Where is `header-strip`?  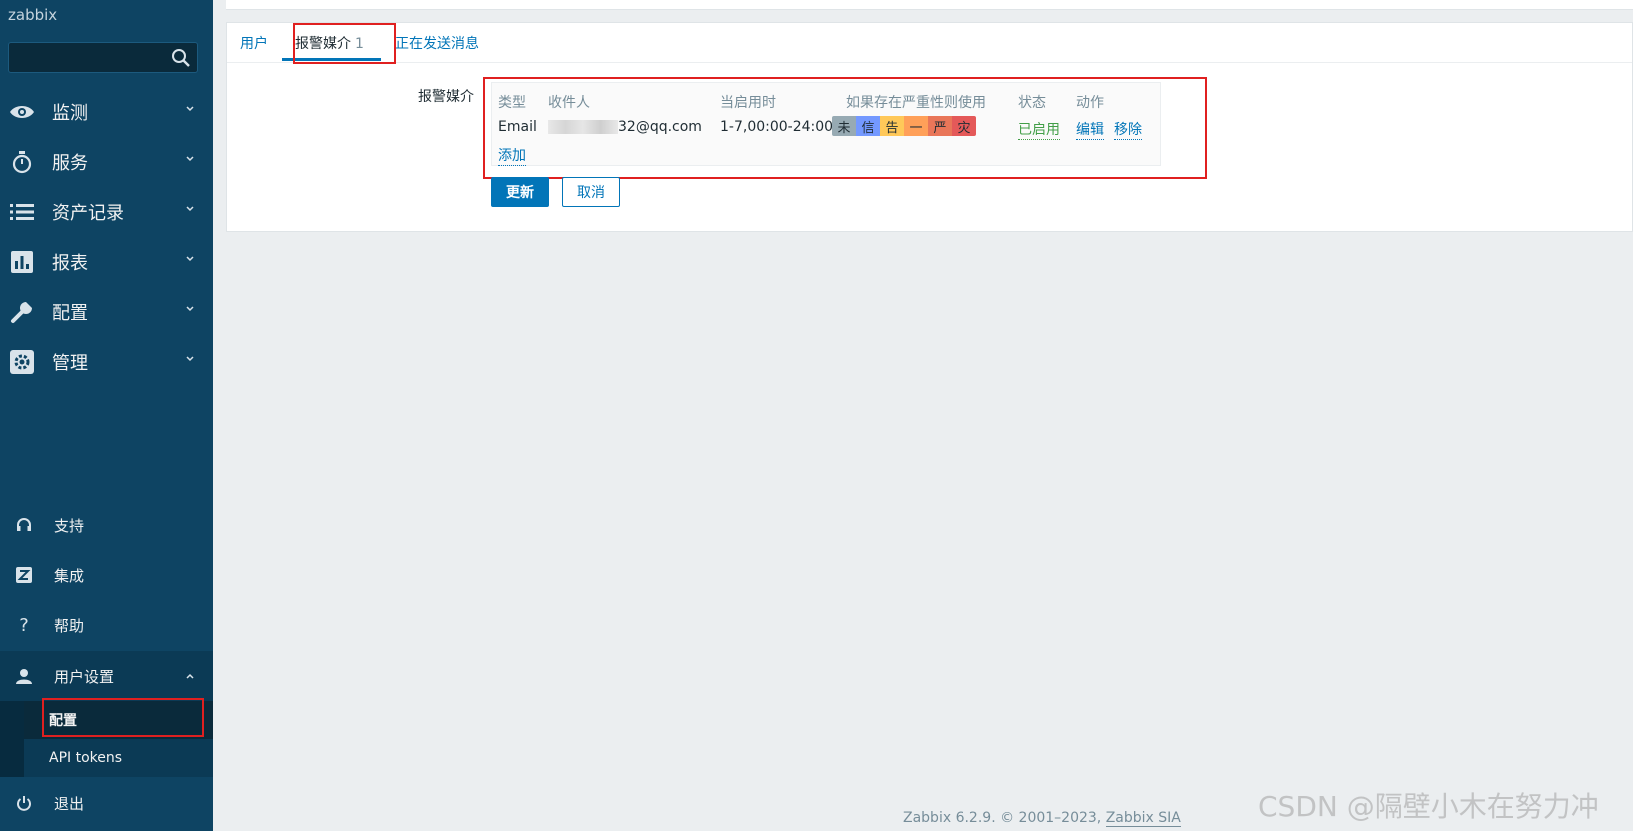
header-strip is located at coordinates (929, 5).